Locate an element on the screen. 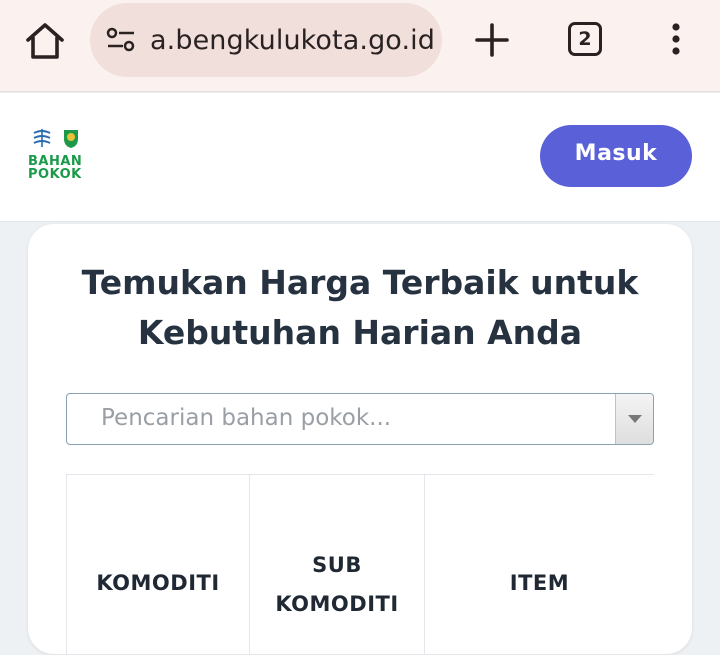 The image size is (720, 655). title-line-1: Temukan Harga Terbaik untuk is located at coordinates (360, 282).